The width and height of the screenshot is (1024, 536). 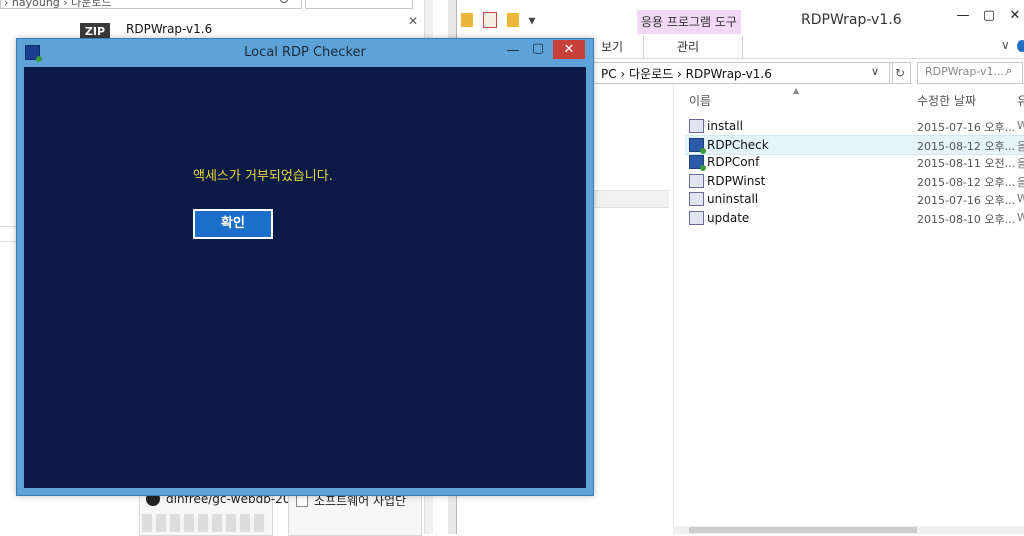 I want to click on quick-access-toolbar: ▼, so click(x=498, y=20).